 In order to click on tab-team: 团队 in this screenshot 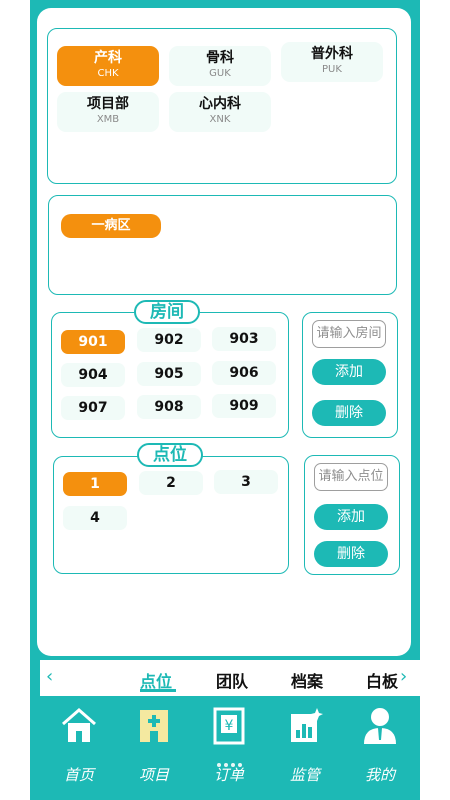, I will do `click(232, 680)`.